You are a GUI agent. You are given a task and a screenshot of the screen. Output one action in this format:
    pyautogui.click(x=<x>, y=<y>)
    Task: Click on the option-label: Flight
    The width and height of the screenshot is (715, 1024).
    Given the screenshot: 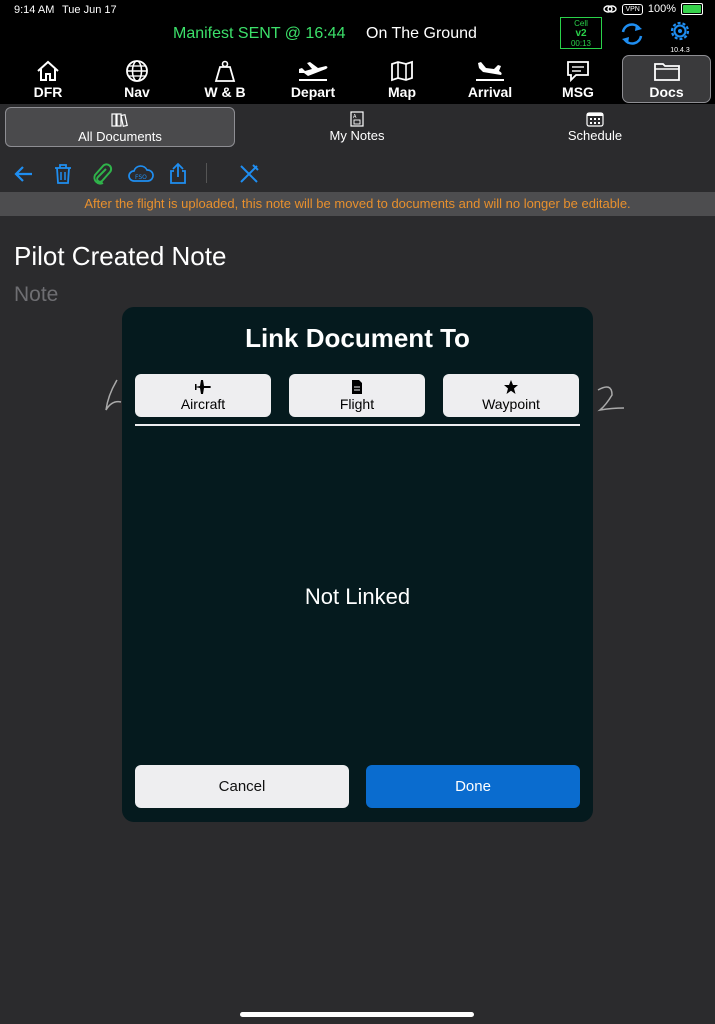 What is the action you would take?
    pyautogui.click(x=357, y=404)
    